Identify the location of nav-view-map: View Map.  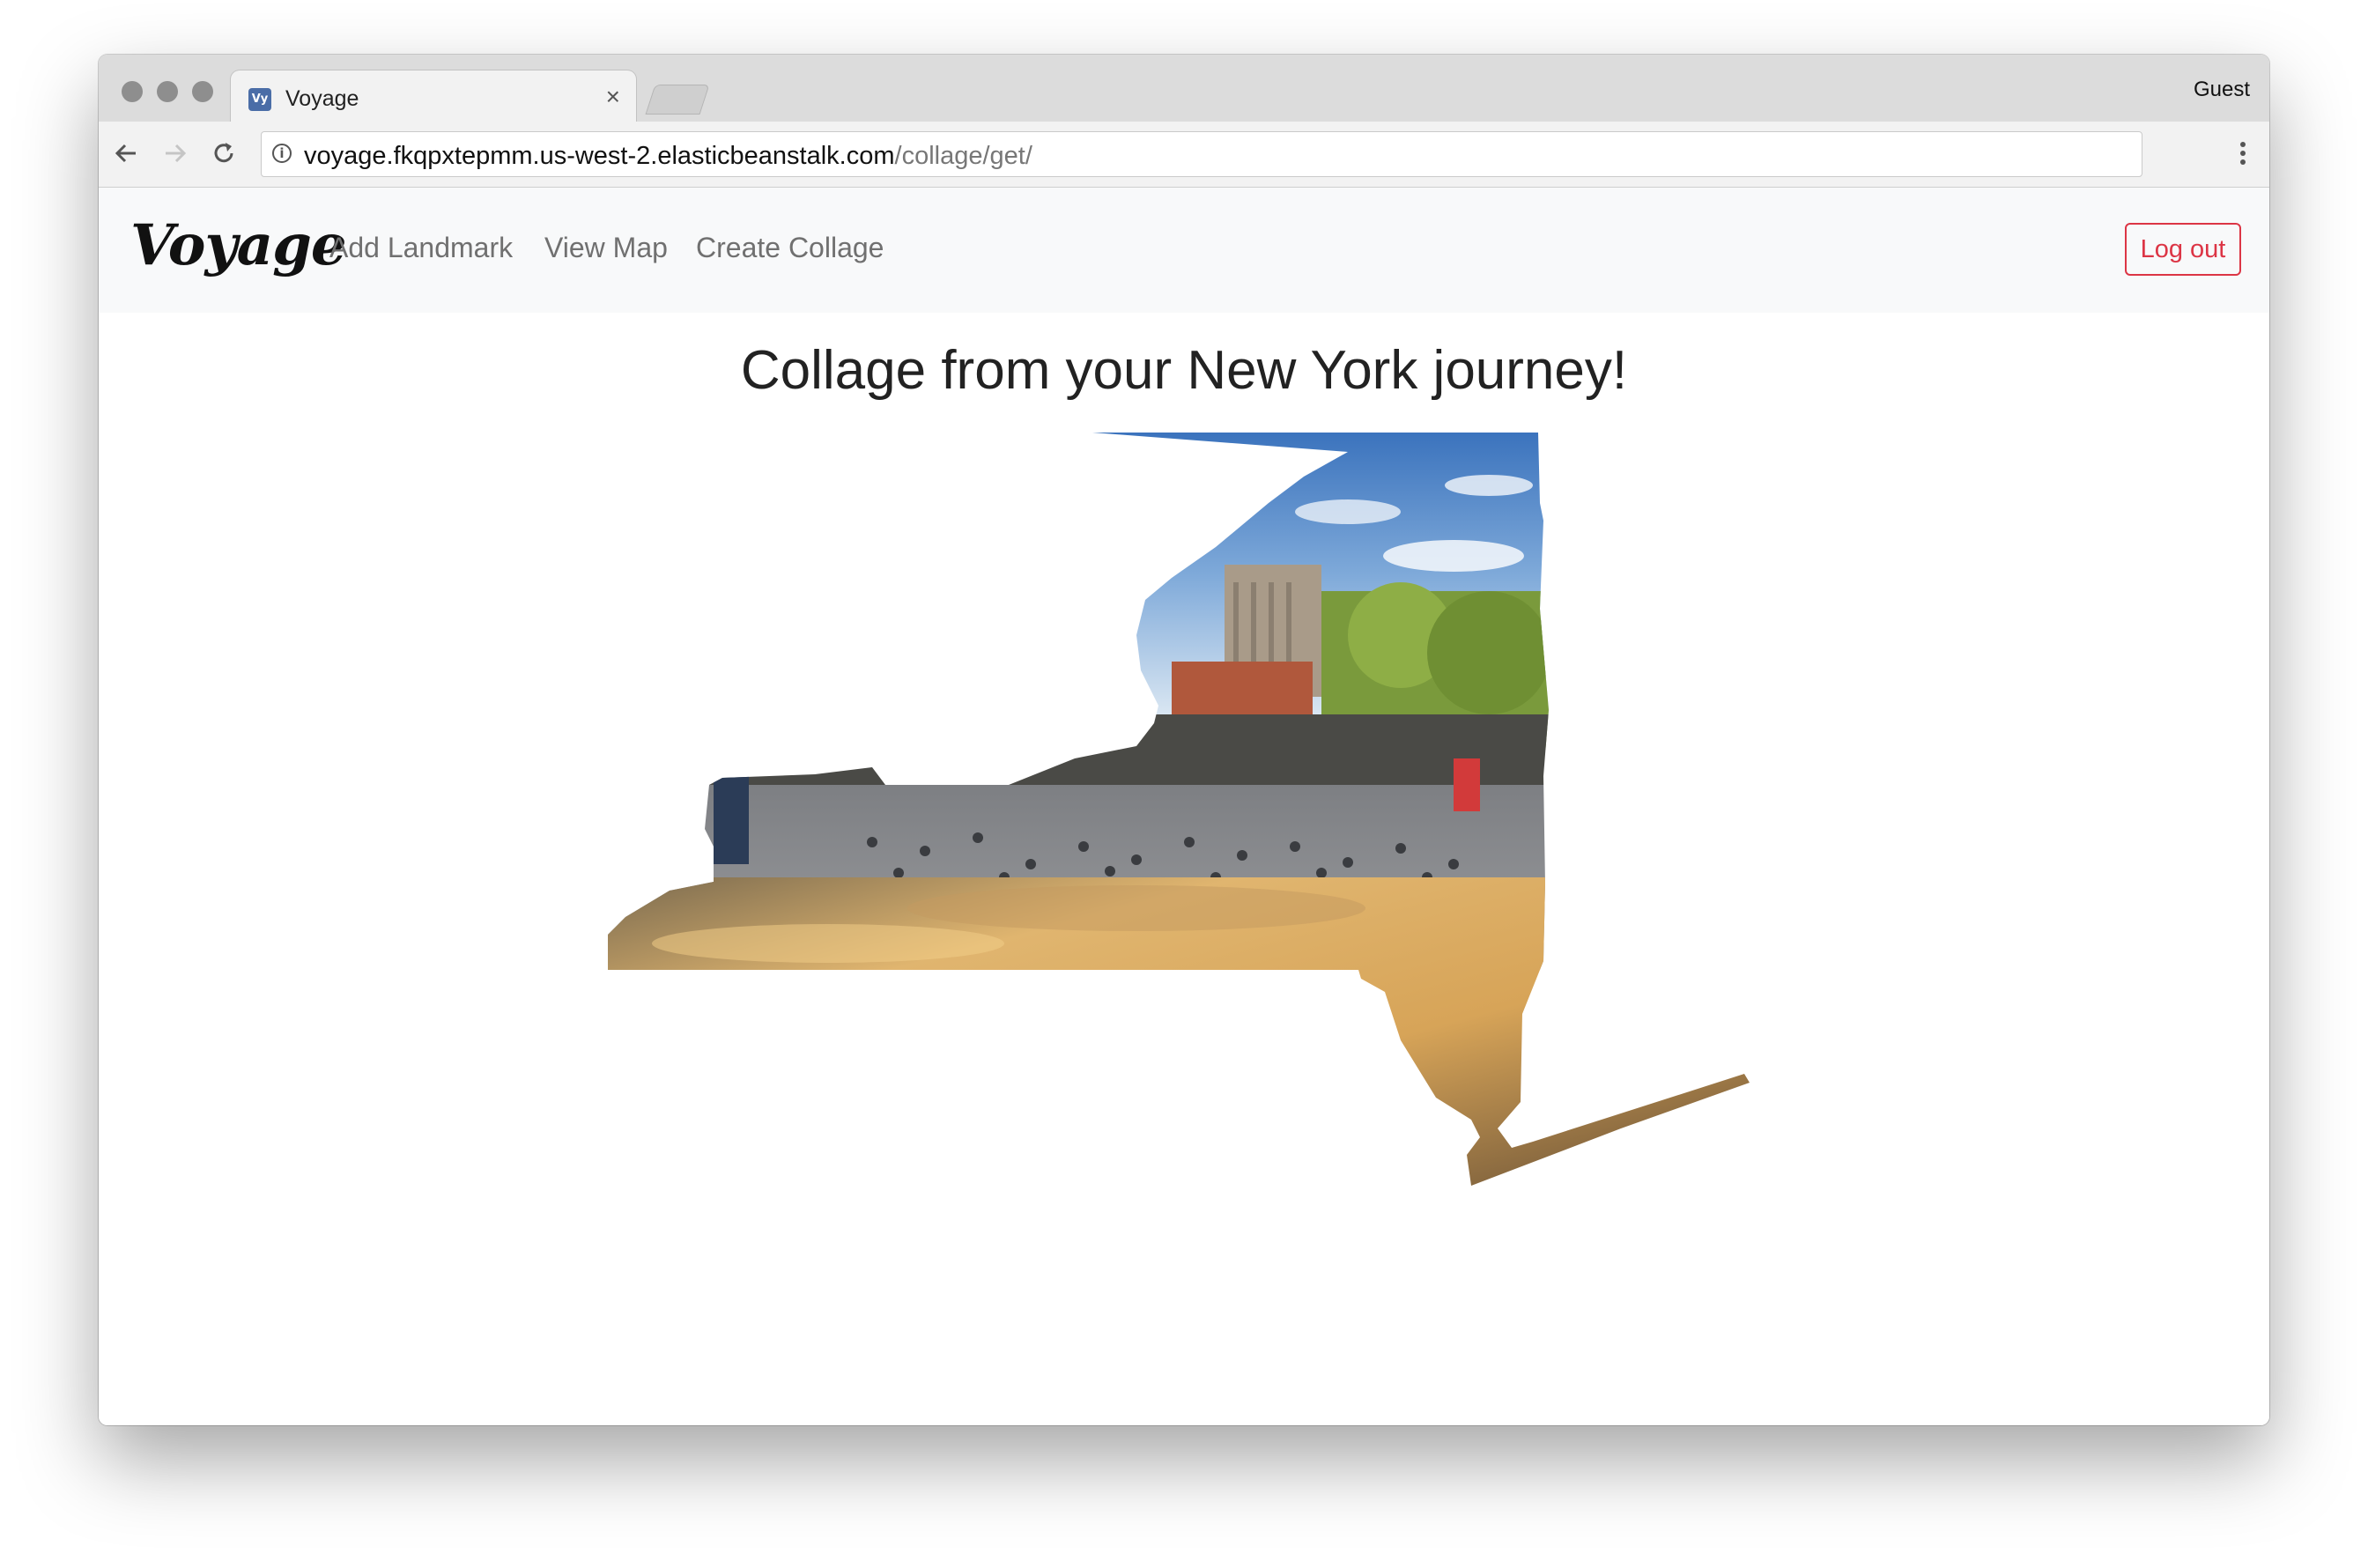
(606, 248).